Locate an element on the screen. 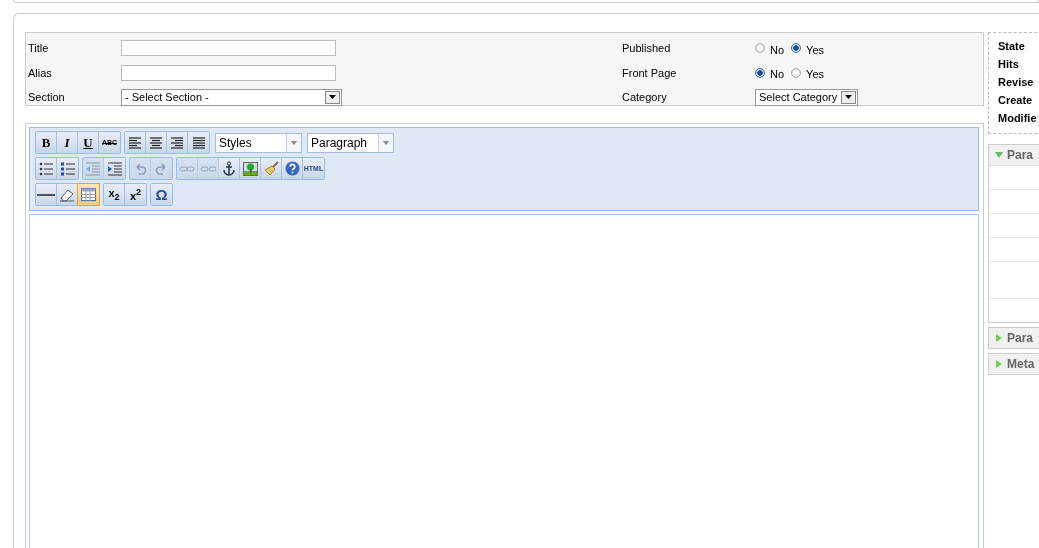 Image resolution: width=1039 pixels, height=548 pixels. numbered-list-icon is located at coordinates (67, 168).